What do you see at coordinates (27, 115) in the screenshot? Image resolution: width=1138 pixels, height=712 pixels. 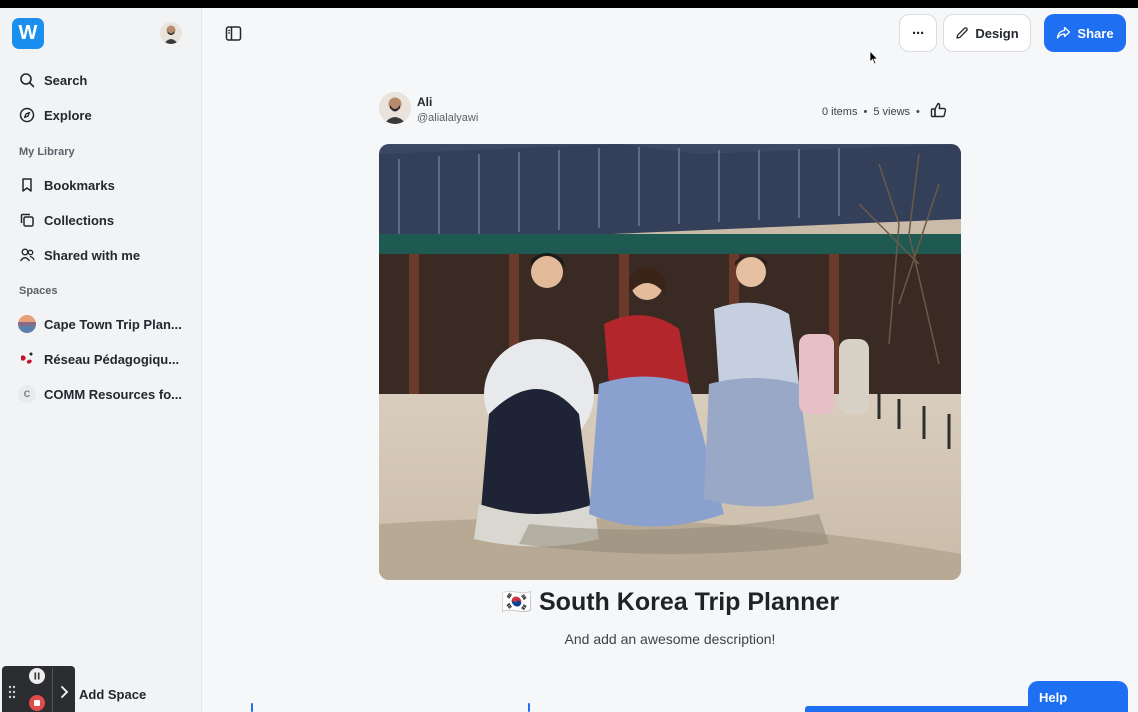 I see `compass-icon` at bounding box center [27, 115].